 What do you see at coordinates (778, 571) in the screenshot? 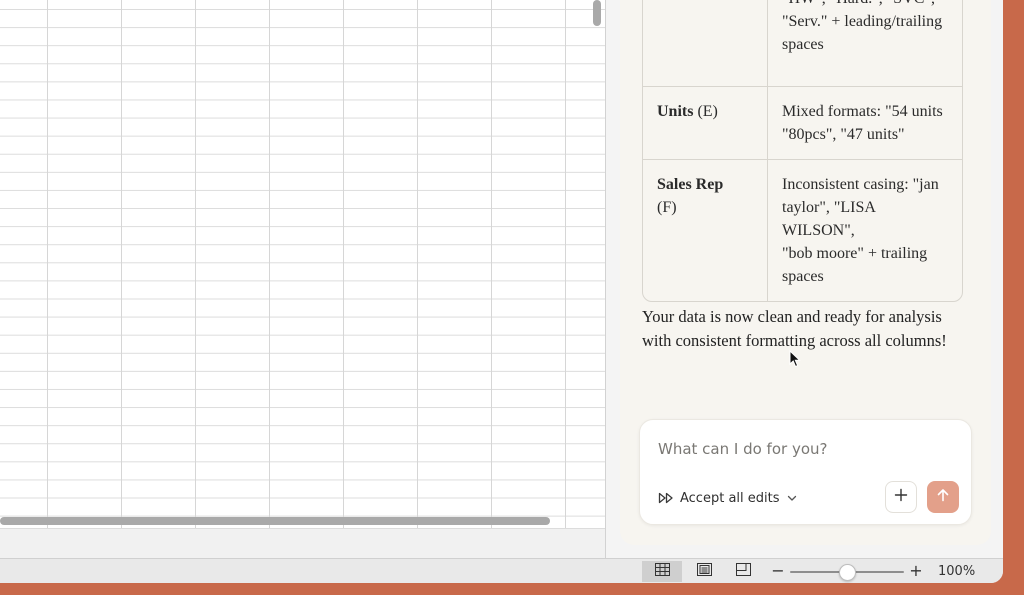
I see `zoom-out-button: −` at bounding box center [778, 571].